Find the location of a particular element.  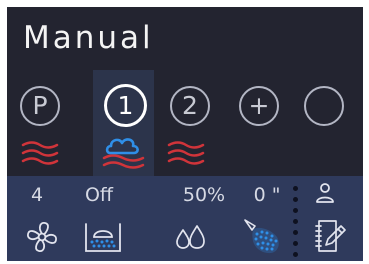

fan-icon is located at coordinates (42, 237).